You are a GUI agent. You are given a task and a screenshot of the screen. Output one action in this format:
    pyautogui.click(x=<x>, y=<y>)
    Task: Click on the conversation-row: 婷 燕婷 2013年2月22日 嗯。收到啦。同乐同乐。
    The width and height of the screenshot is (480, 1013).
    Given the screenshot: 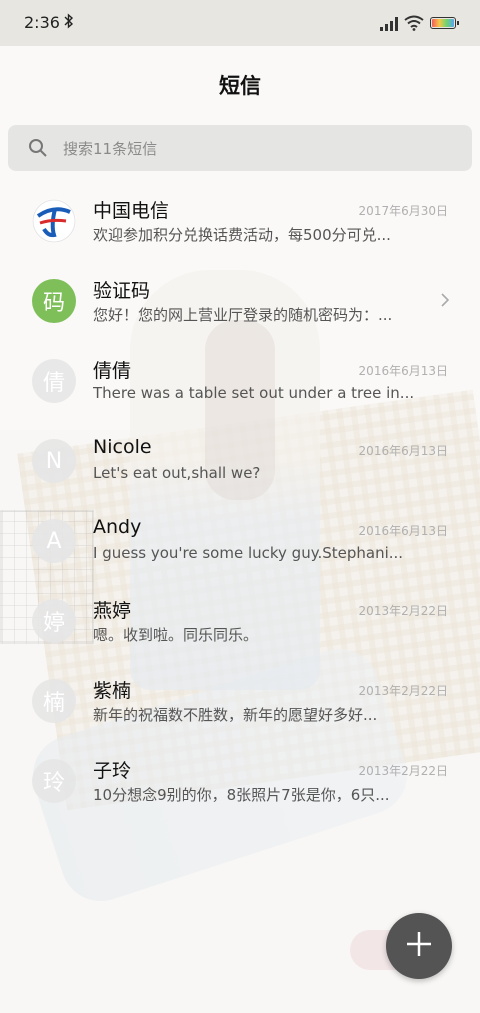 What is the action you would take?
    pyautogui.click(x=240, y=620)
    